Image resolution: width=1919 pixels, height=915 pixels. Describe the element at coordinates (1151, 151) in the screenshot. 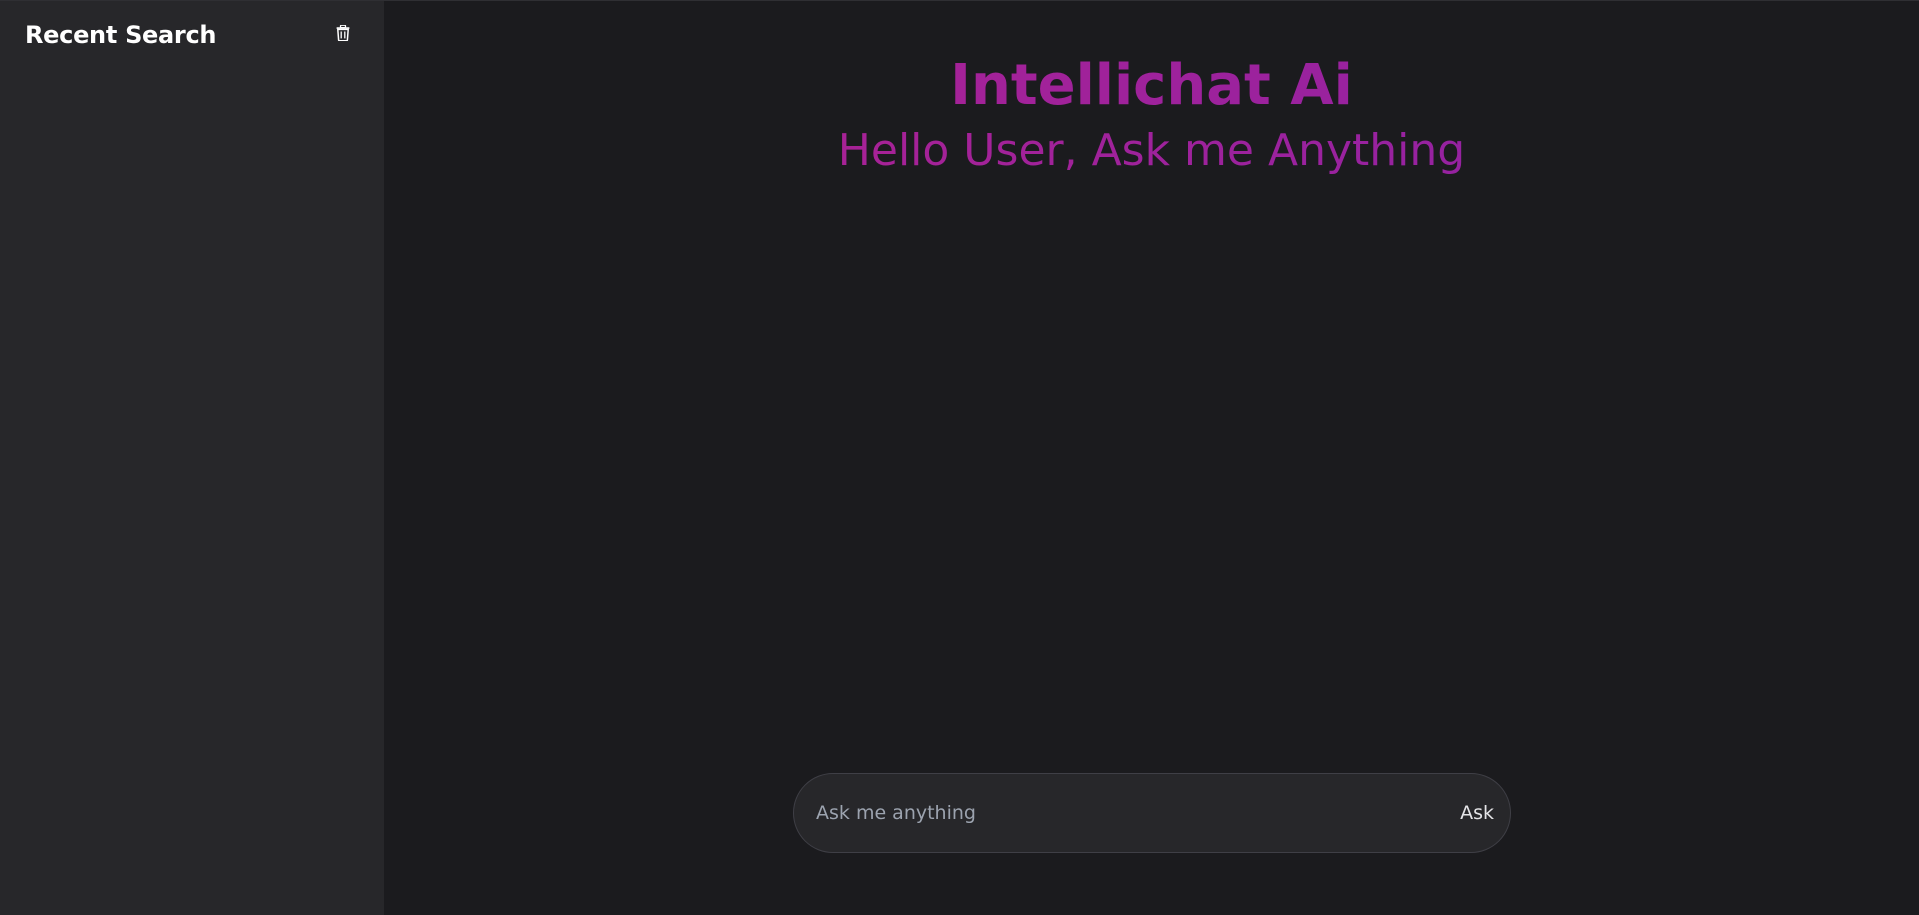

I see `greeting-text: Hello User, Ask me Anything` at that location.